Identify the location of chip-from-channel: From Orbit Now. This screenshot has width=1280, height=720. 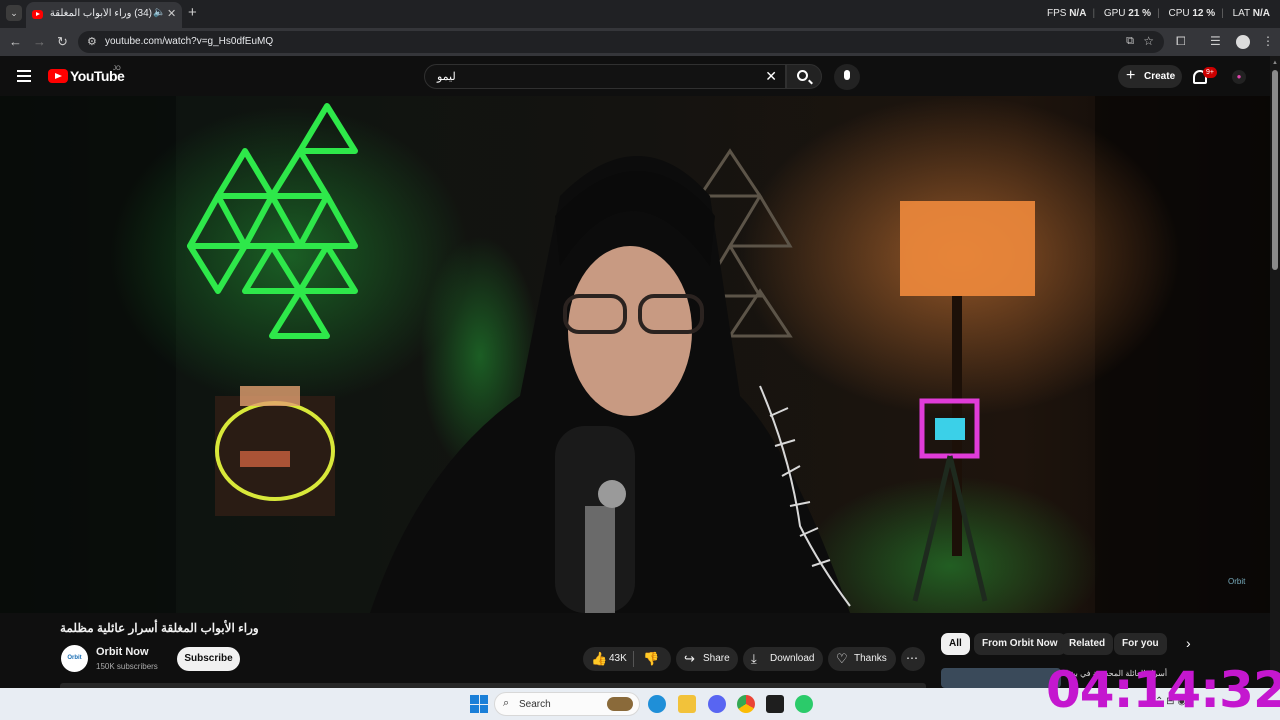
(1020, 644).